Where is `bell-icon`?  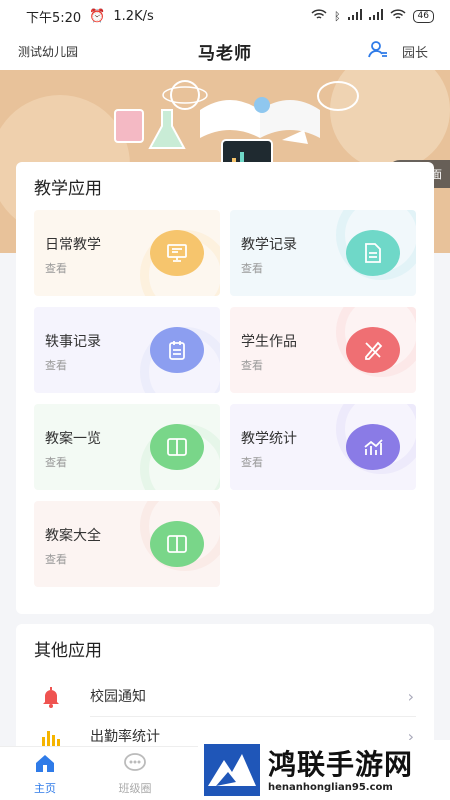
bell-icon is located at coordinates (51, 697).